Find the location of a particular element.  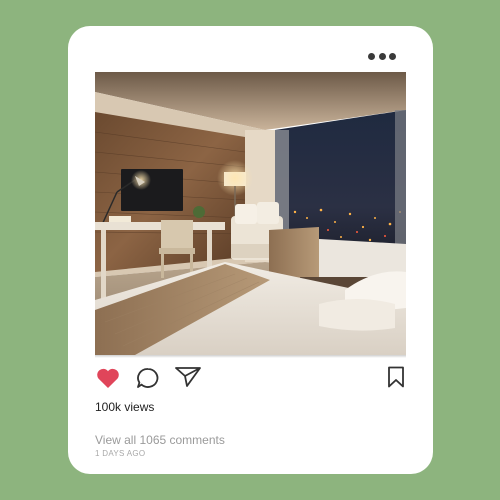

heart-filled-icon is located at coordinates (108, 378).